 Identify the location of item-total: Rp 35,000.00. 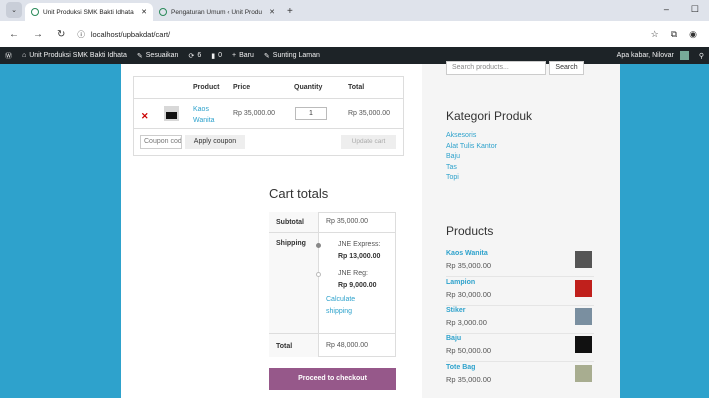
(369, 113).